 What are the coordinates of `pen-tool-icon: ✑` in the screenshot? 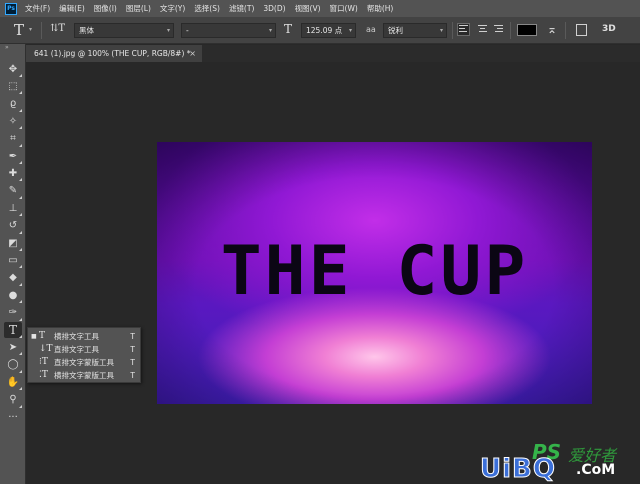 It's located at (13, 313).